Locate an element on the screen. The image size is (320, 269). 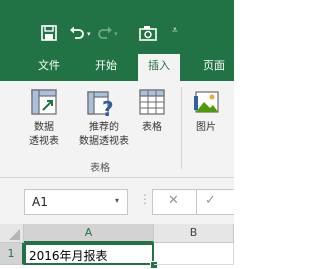
name-box: A1 ▾ is located at coordinates (76, 202).